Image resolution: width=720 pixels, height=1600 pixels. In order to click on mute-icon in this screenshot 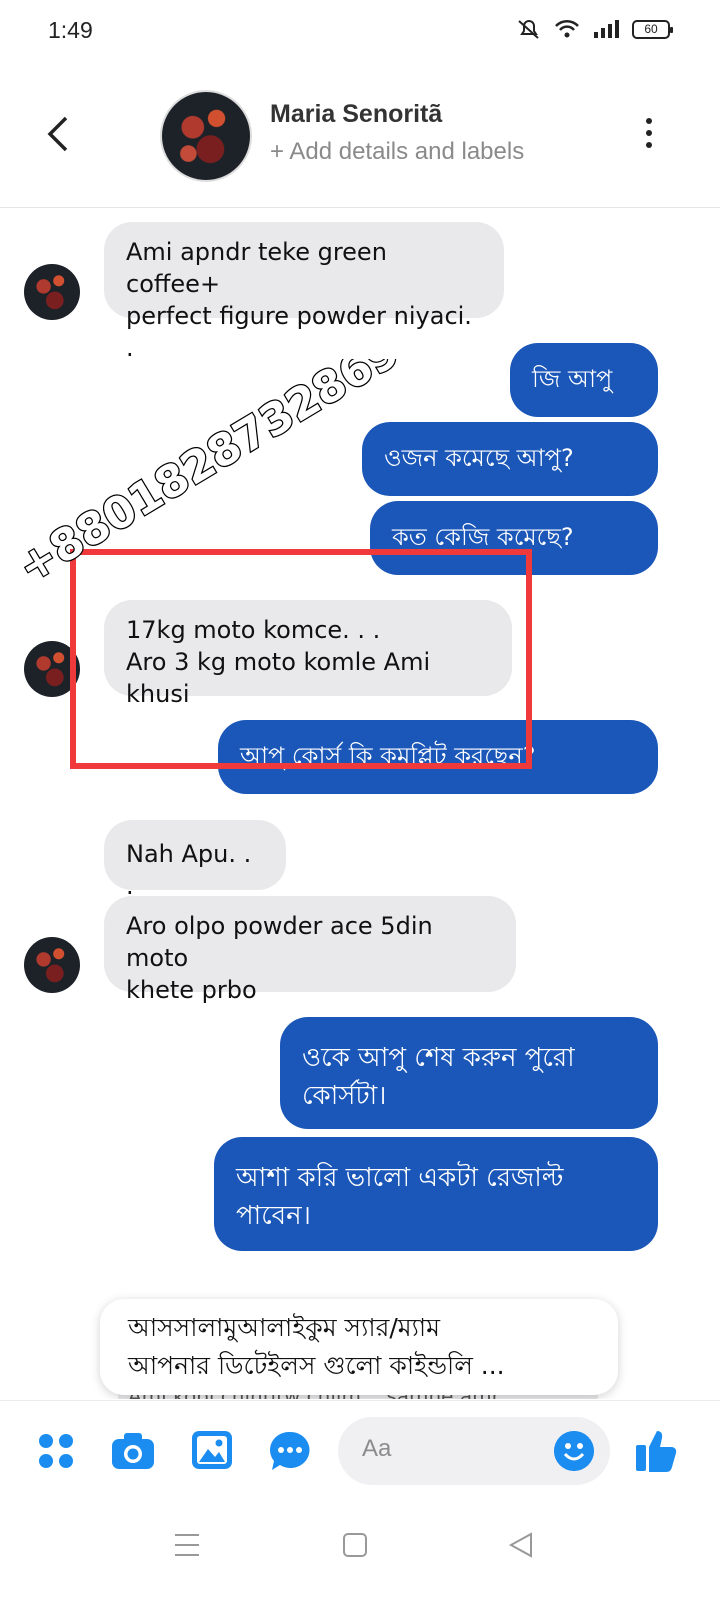, I will do `click(528, 29)`.